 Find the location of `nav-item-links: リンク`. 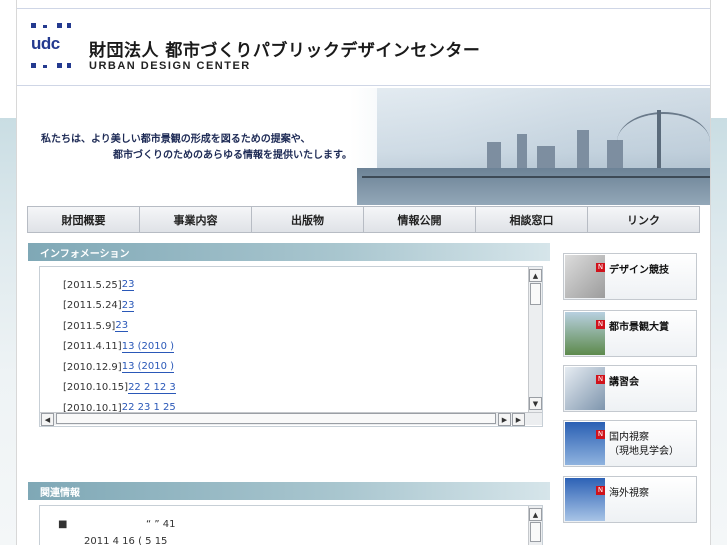

nav-item-links: リンク is located at coordinates (643, 219).